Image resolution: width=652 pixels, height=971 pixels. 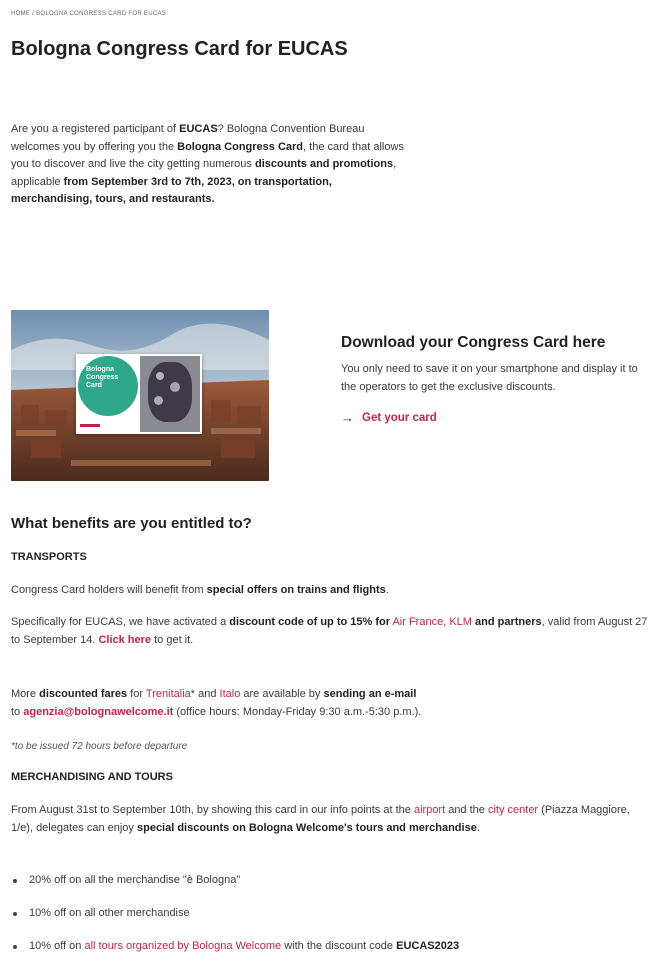 I want to click on benefits-heading: What benefits are you entitled to?, so click(x=131, y=523).